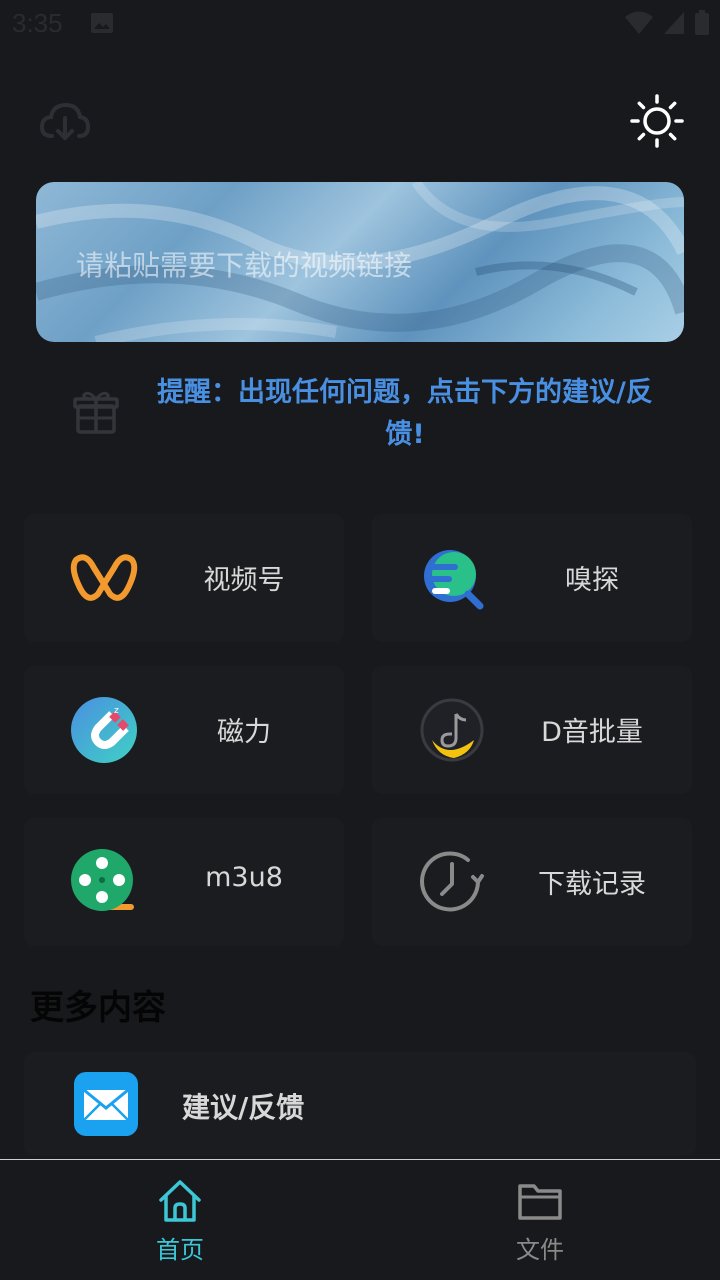 Image resolution: width=720 pixels, height=1280 pixels. Describe the element at coordinates (104, 730) in the screenshot. I see `magnet-icon: z` at that location.